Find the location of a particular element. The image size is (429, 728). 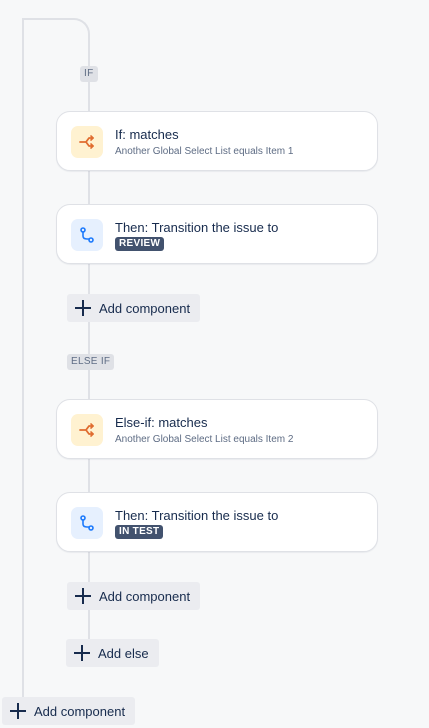

add-else-button: Add else is located at coordinates (112, 653).